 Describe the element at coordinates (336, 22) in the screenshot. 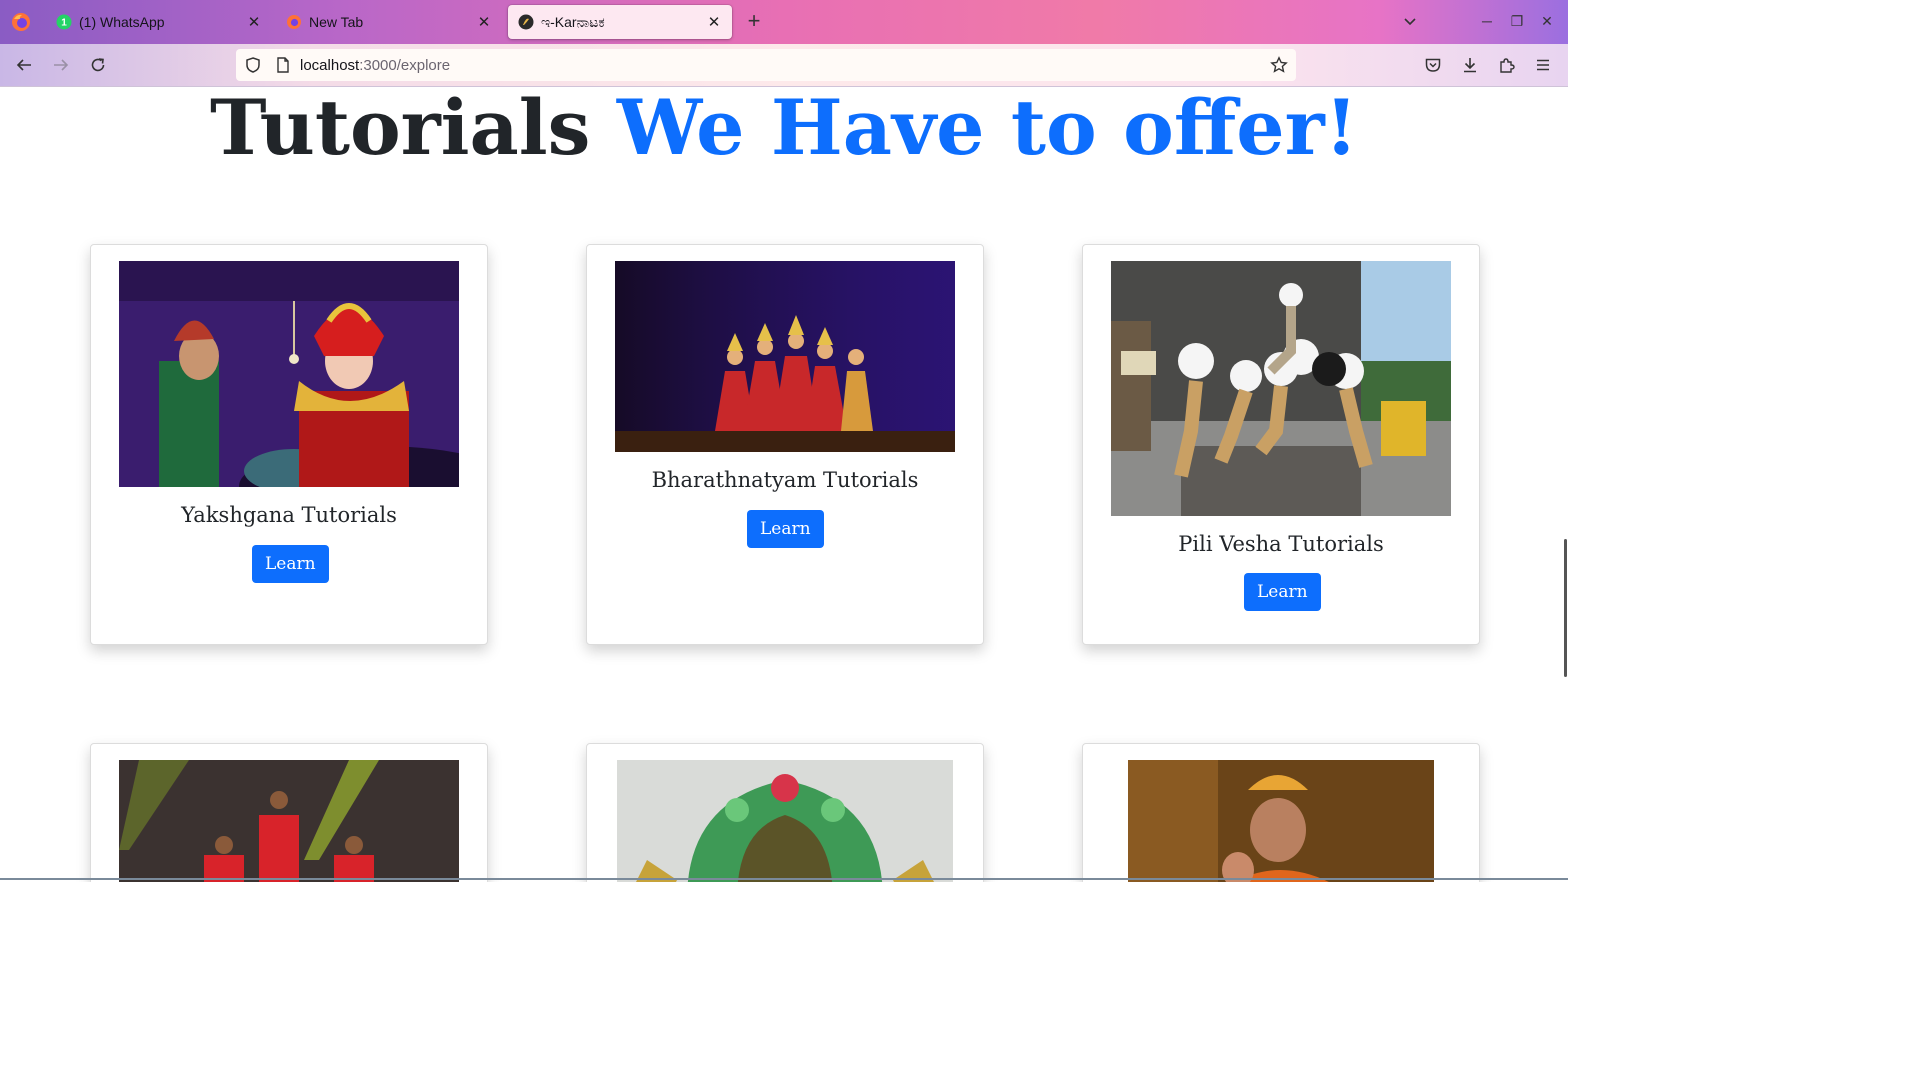

I see `tab-title: New Tab` at that location.